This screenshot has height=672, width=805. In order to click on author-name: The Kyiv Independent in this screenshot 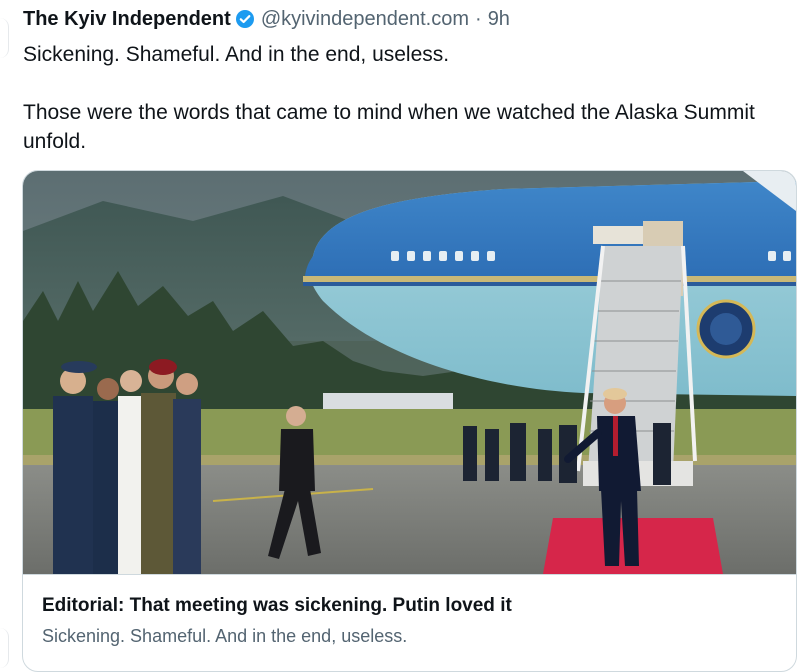, I will do `click(127, 19)`.